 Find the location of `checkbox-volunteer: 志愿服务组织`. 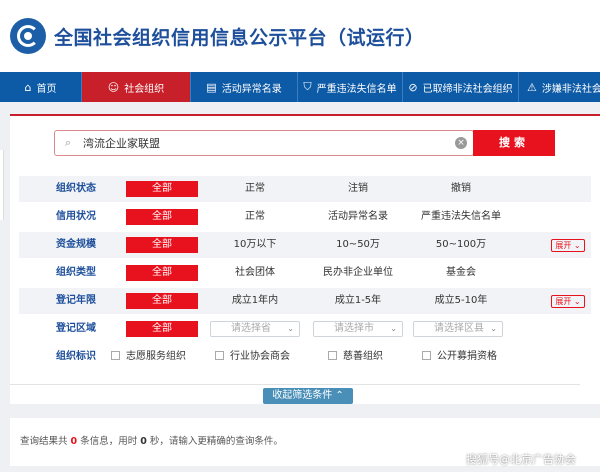

checkbox-volunteer: 志愿服务组织 is located at coordinates (148, 357).